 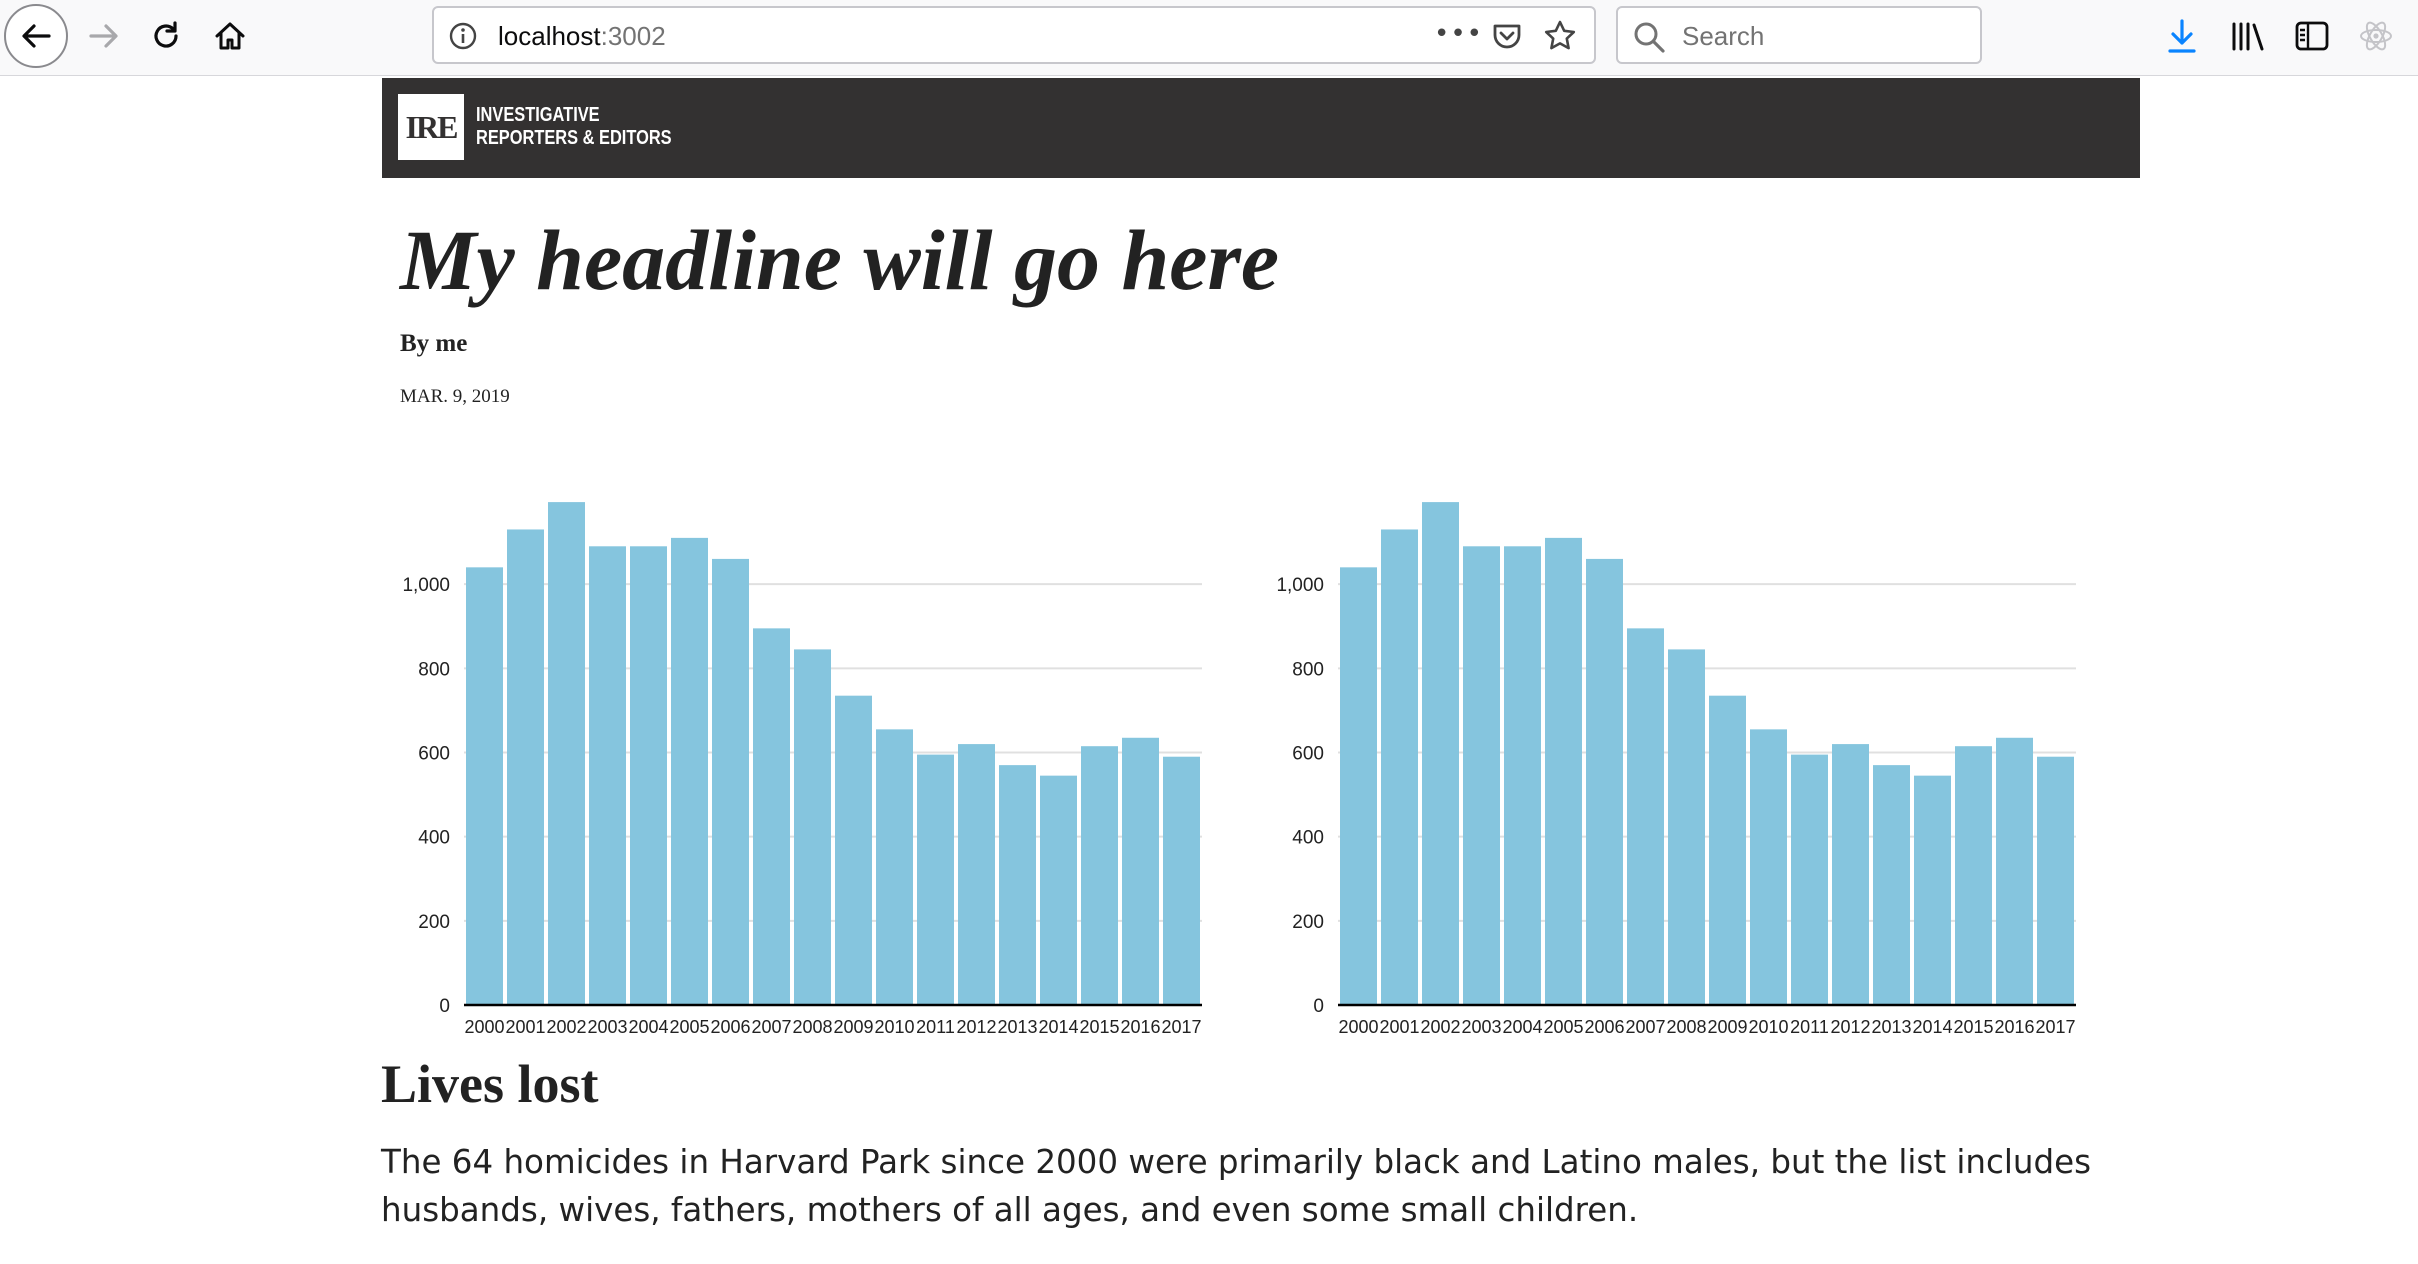 I want to click on site-header: IRE INVESTIGATIVE REPORTERS & EDITORS, so click(x=1261, y=128).